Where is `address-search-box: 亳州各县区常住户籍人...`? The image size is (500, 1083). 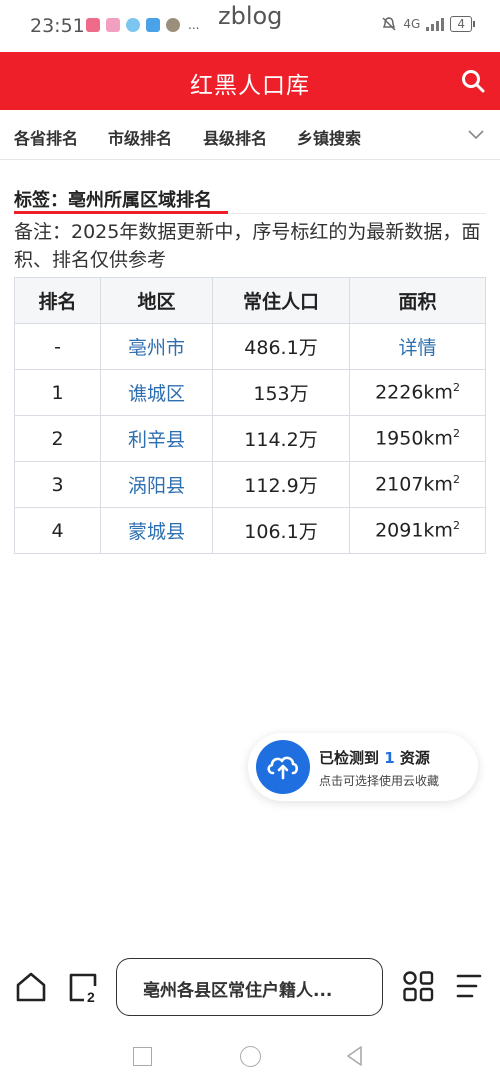 address-search-box: 亳州各县区常住户籍人... is located at coordinates (249, 987).